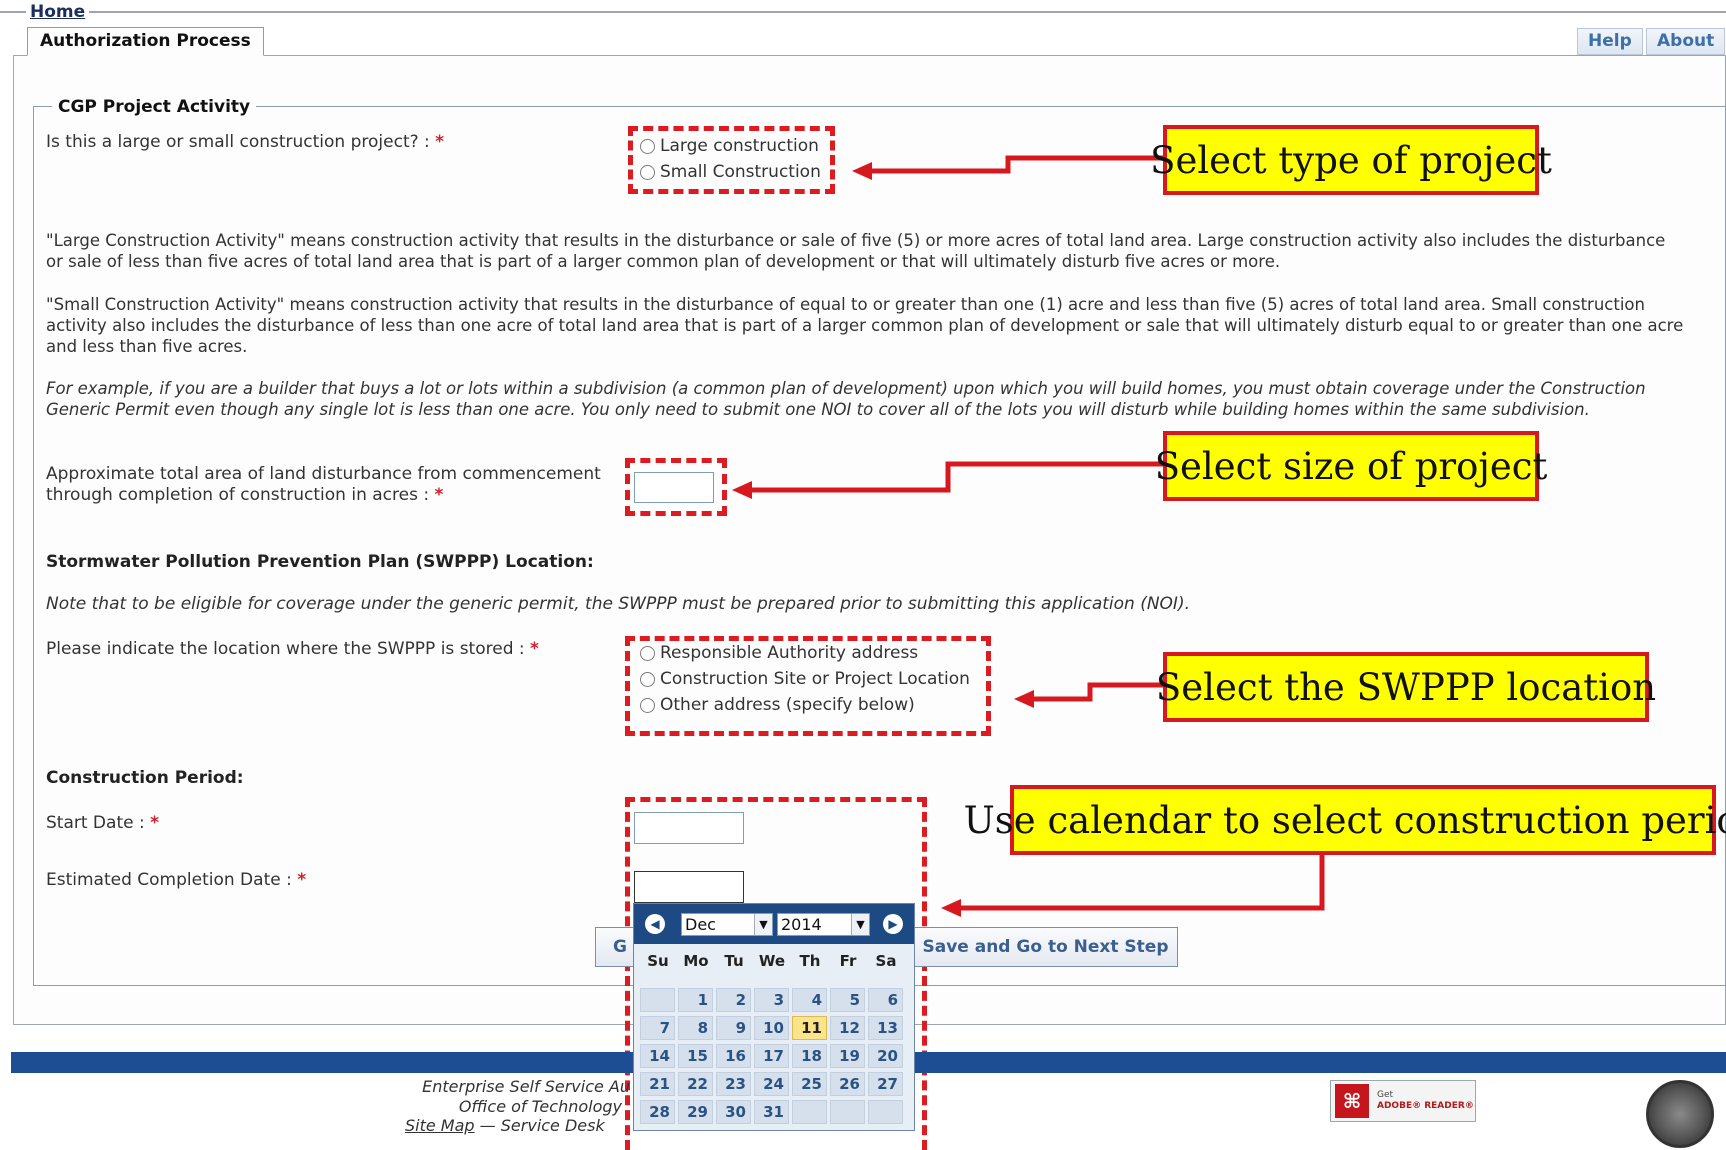  I want to click on project-type-radios: Large construction Small Construction, so click(730, 159).